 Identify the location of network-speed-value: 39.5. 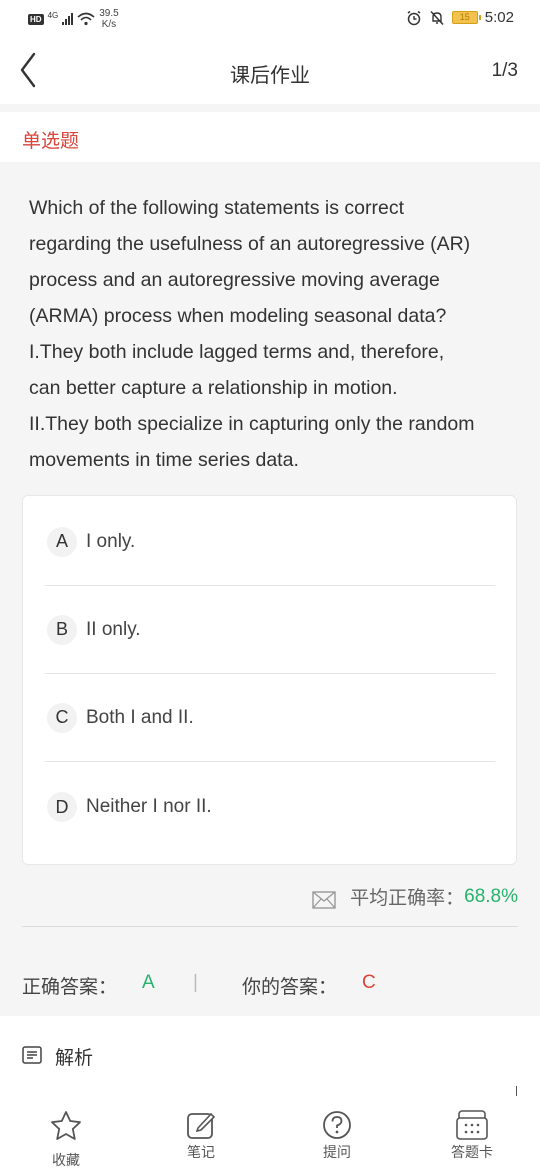
(109, 13).